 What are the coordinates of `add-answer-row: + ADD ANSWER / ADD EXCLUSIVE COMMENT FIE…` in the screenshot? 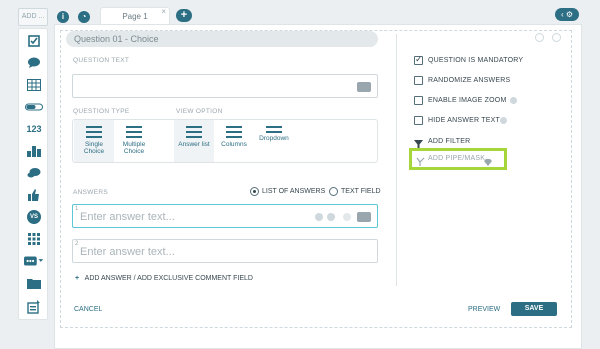 It's located at (164, 278).